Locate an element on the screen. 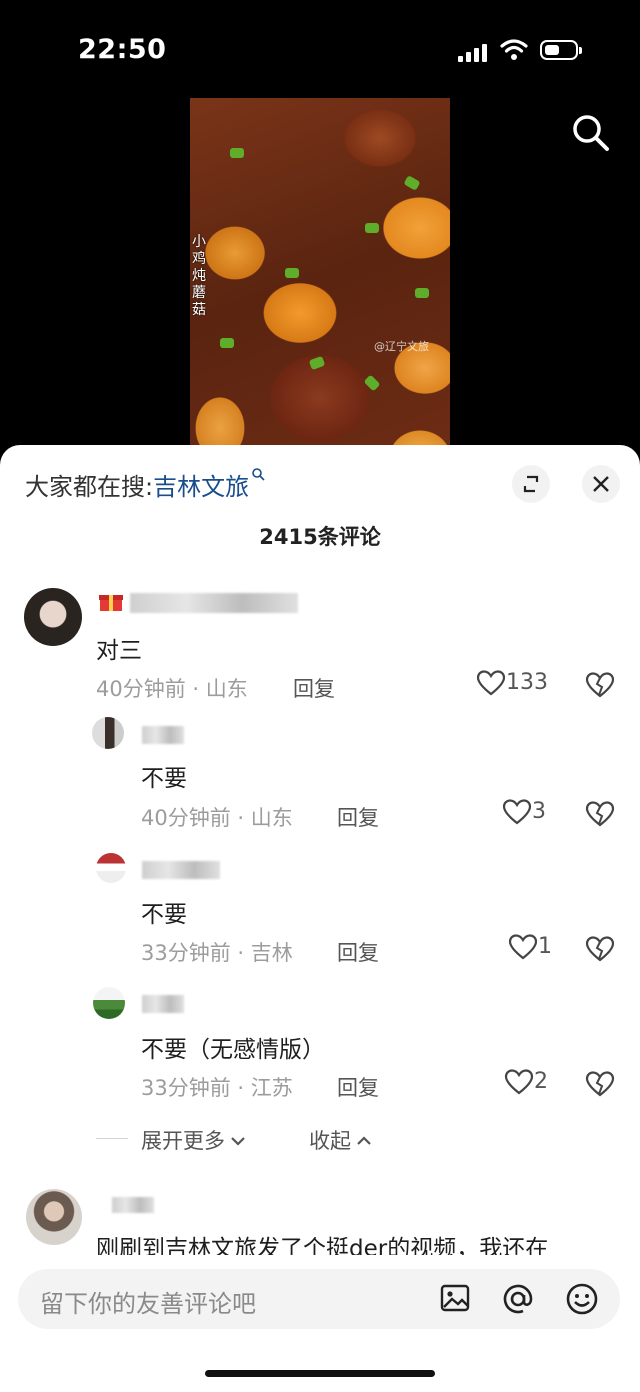 Image resolution: width=640 pixels, height=1392 pixels. comment-text: 对三 is located at coordinates (119, 651).